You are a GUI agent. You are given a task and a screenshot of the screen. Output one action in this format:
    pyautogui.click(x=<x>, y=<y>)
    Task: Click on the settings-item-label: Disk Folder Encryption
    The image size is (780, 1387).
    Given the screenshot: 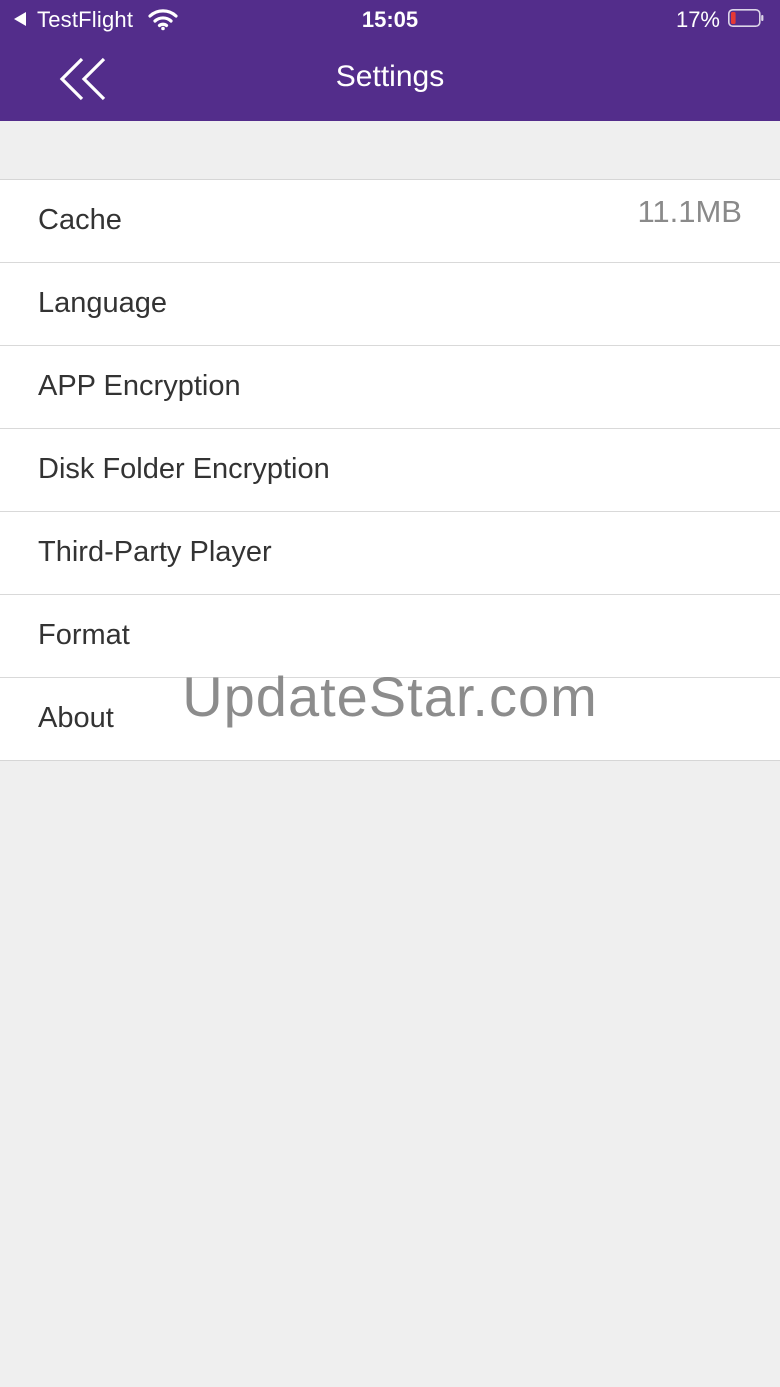 What is the action you would take?
    pyautogui.click(x=184, y=469)
    